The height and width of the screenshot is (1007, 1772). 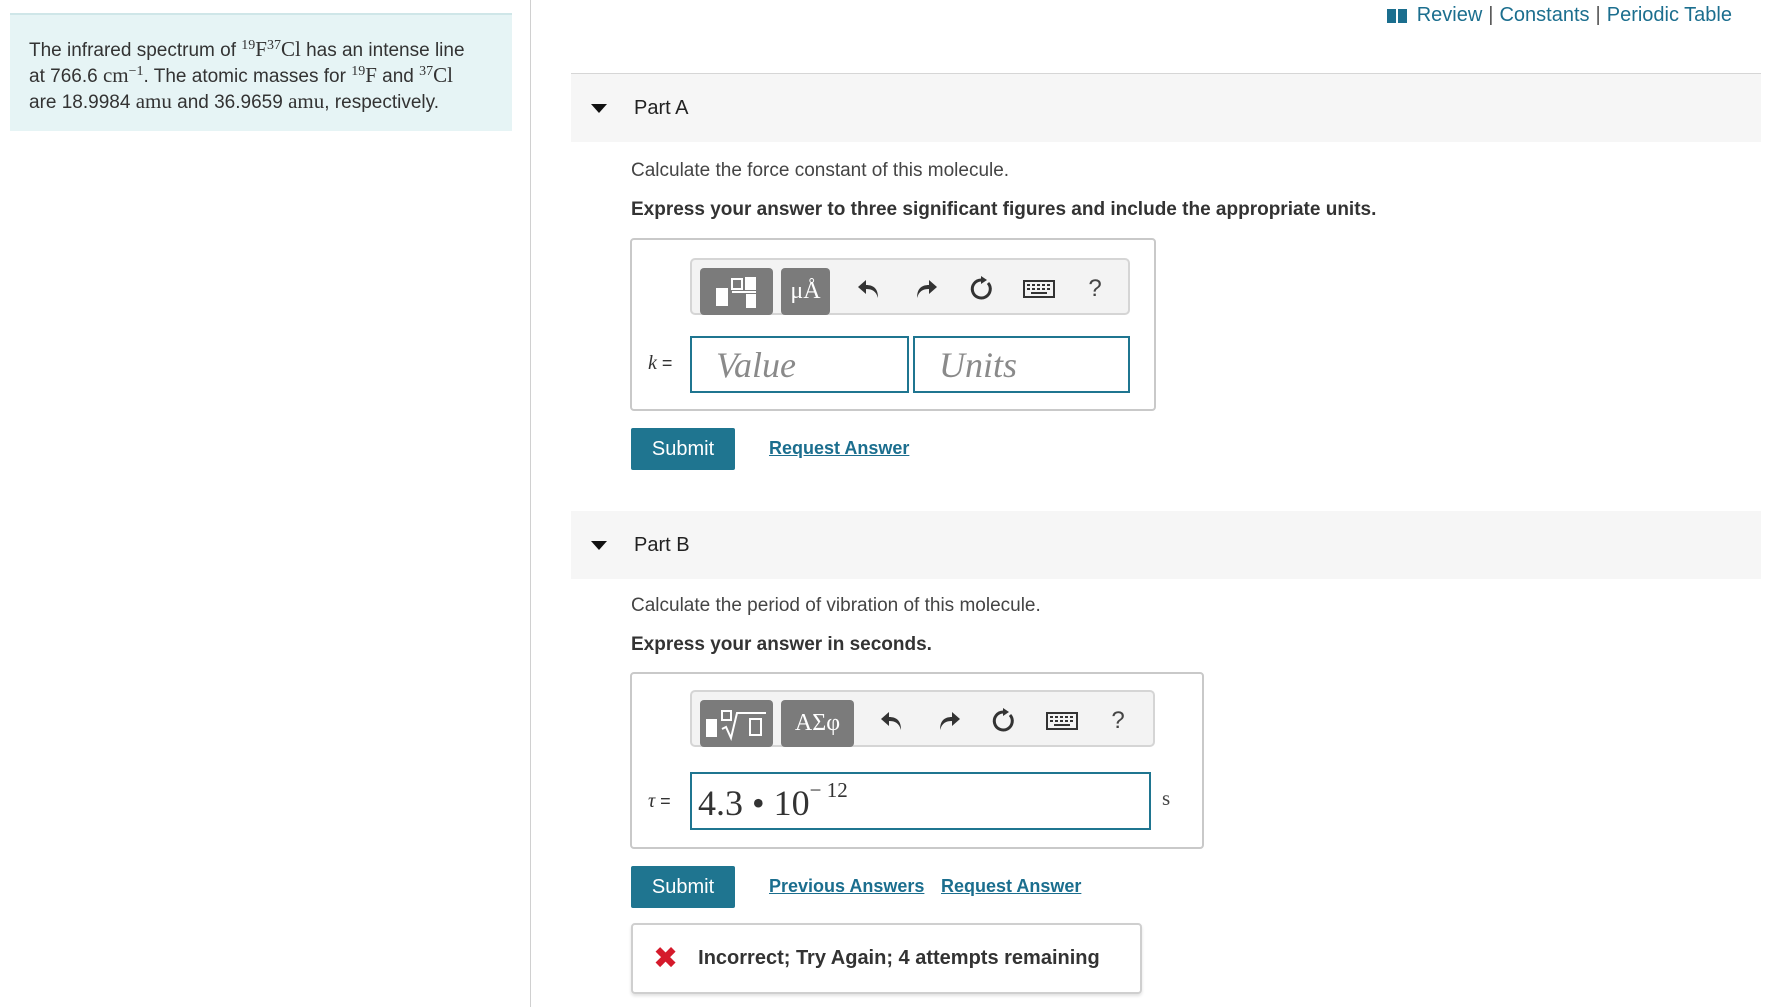 What do you see at coordinates (1166, 798) in the screenshot?
I see `unit-suffix: s` at bounding box center [1166, 798].